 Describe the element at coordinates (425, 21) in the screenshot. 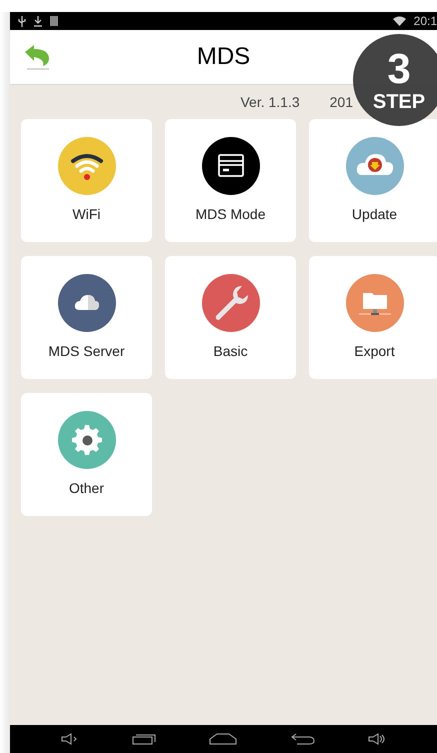

I see `status-time: 20:1` at that location.